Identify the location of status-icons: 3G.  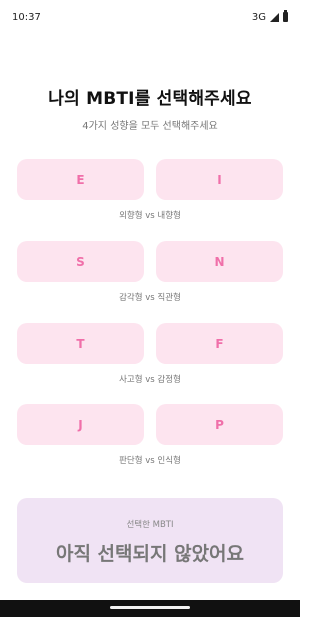
(269, 16).